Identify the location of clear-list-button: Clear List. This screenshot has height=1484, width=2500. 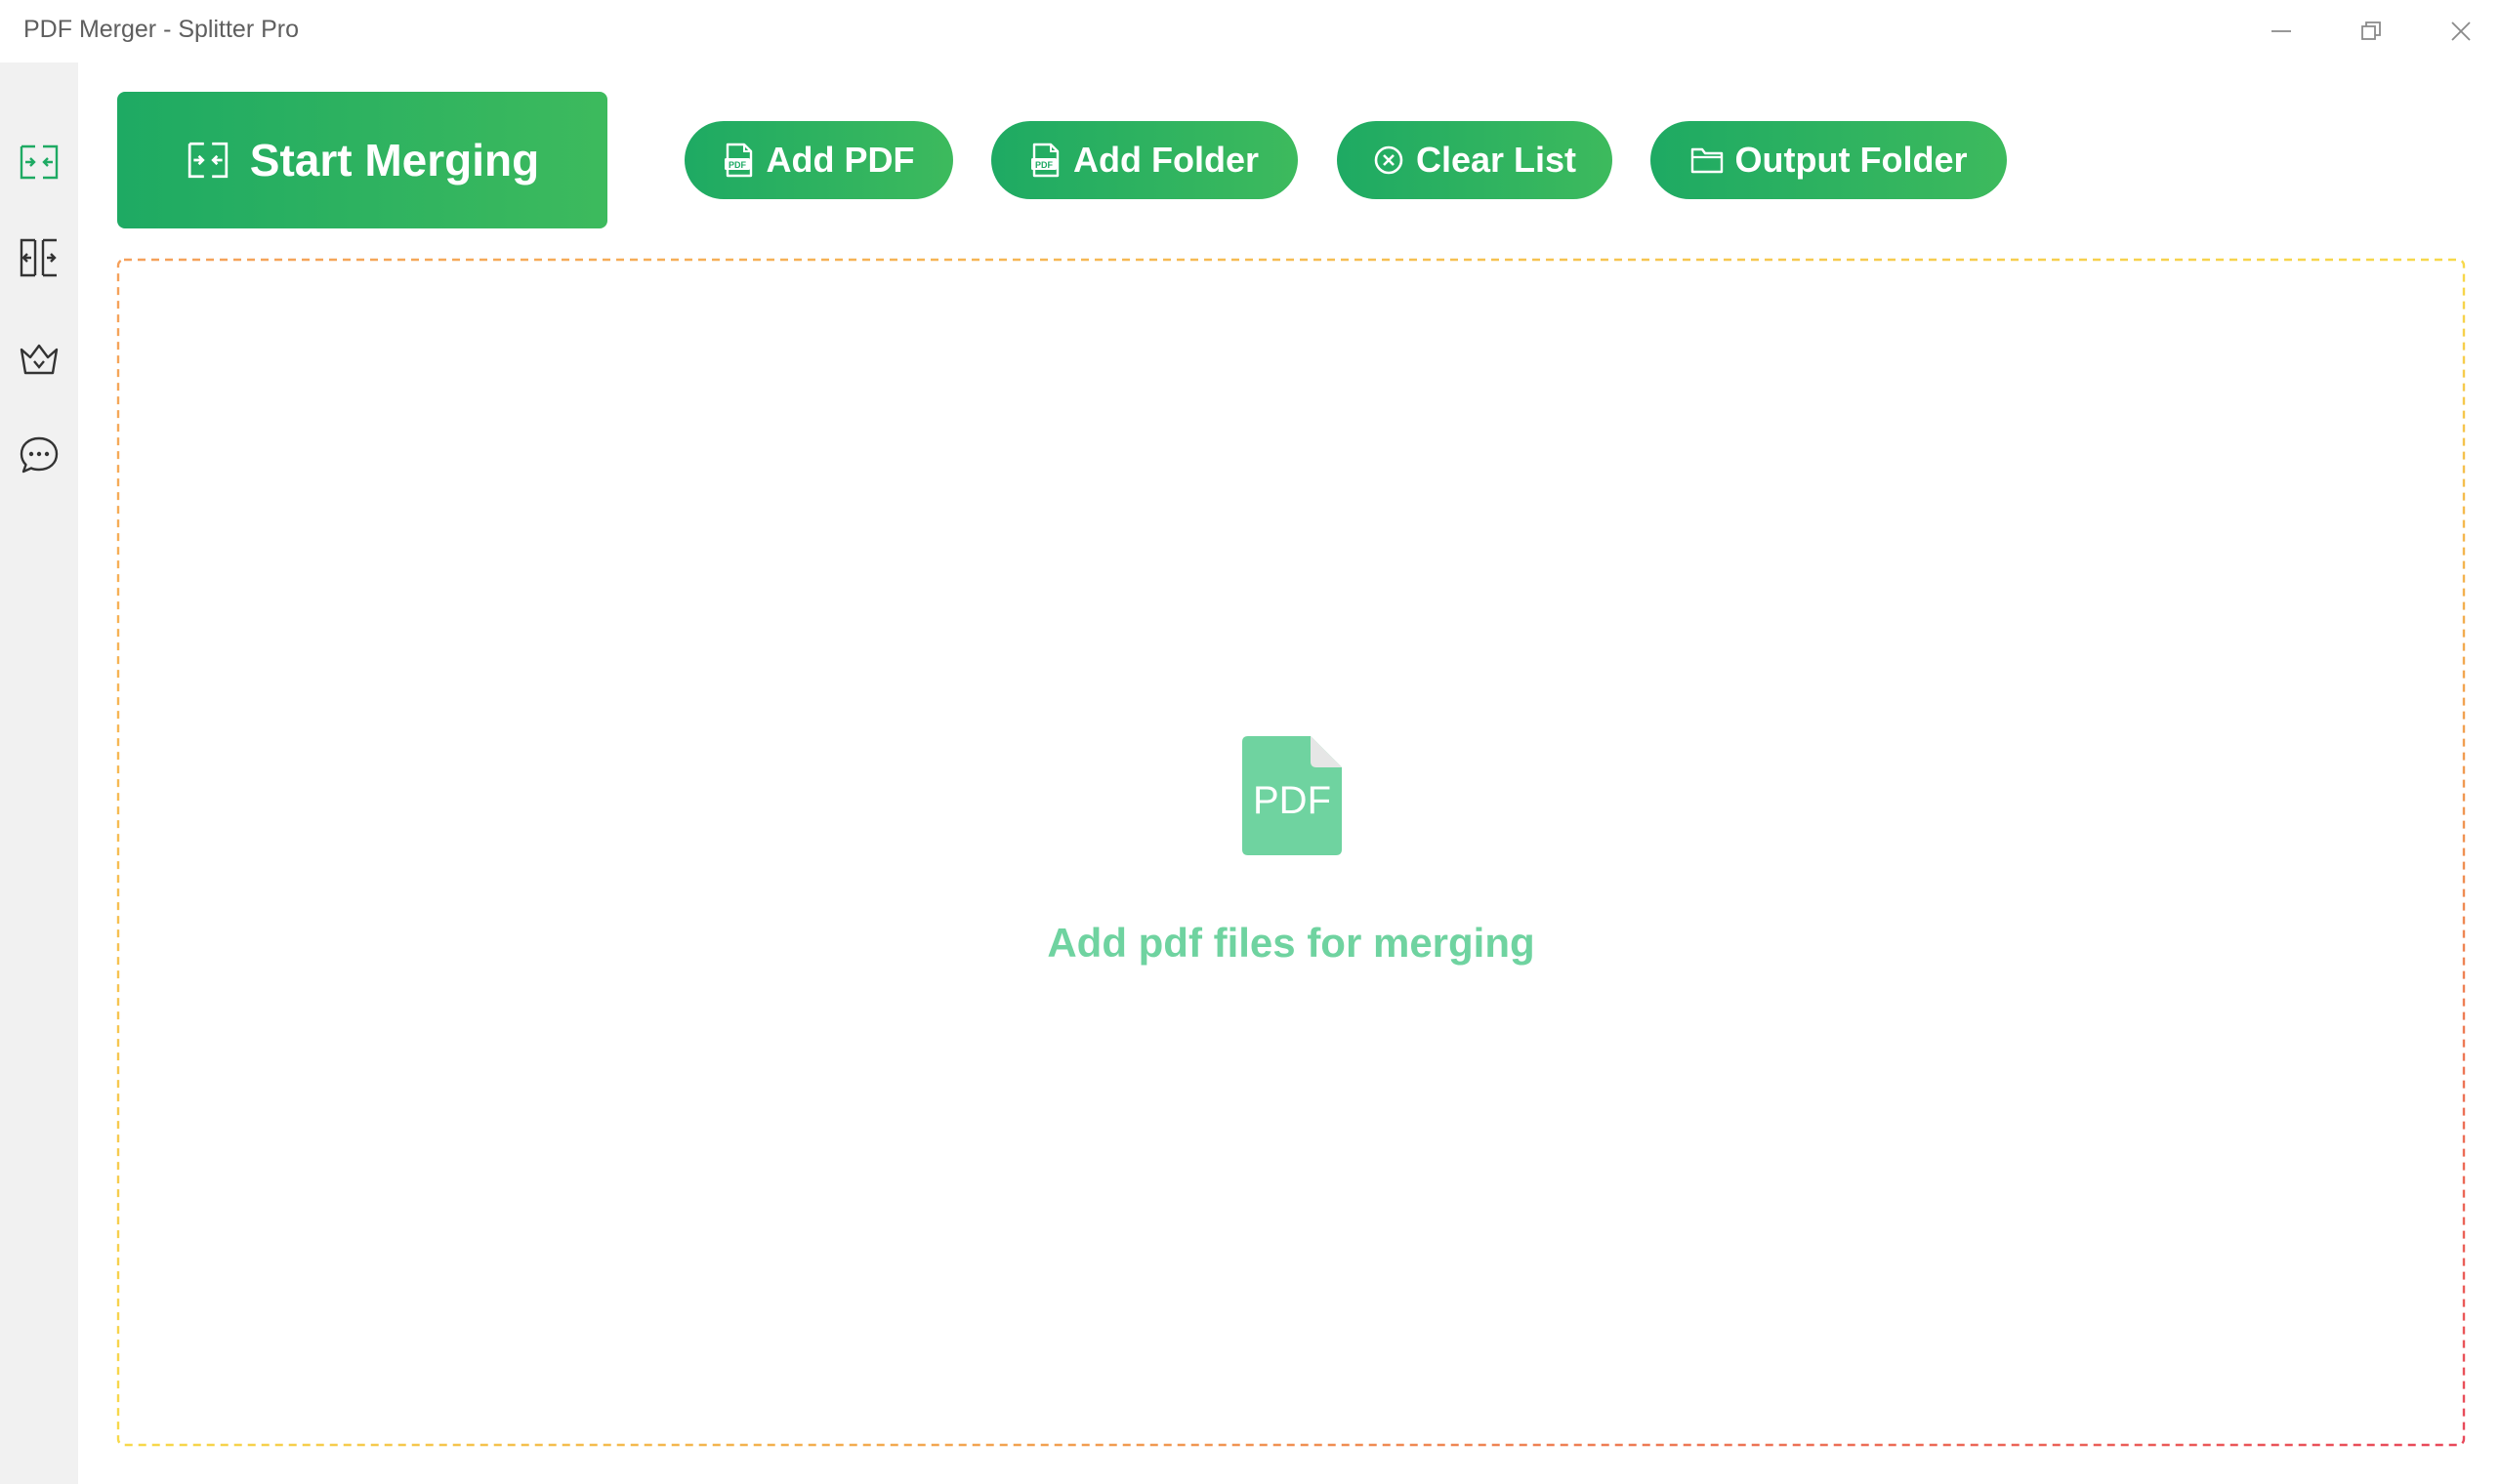
(1474, 160).